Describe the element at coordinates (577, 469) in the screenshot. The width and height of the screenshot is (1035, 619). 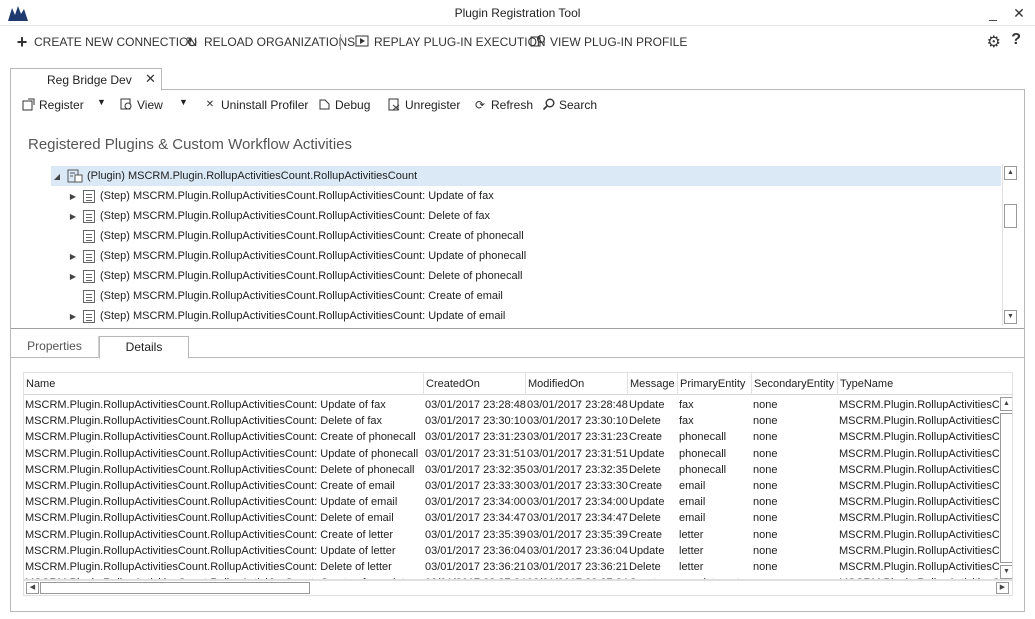
I see `cell-modified: 03/01/2017 23:32:35` at that location.